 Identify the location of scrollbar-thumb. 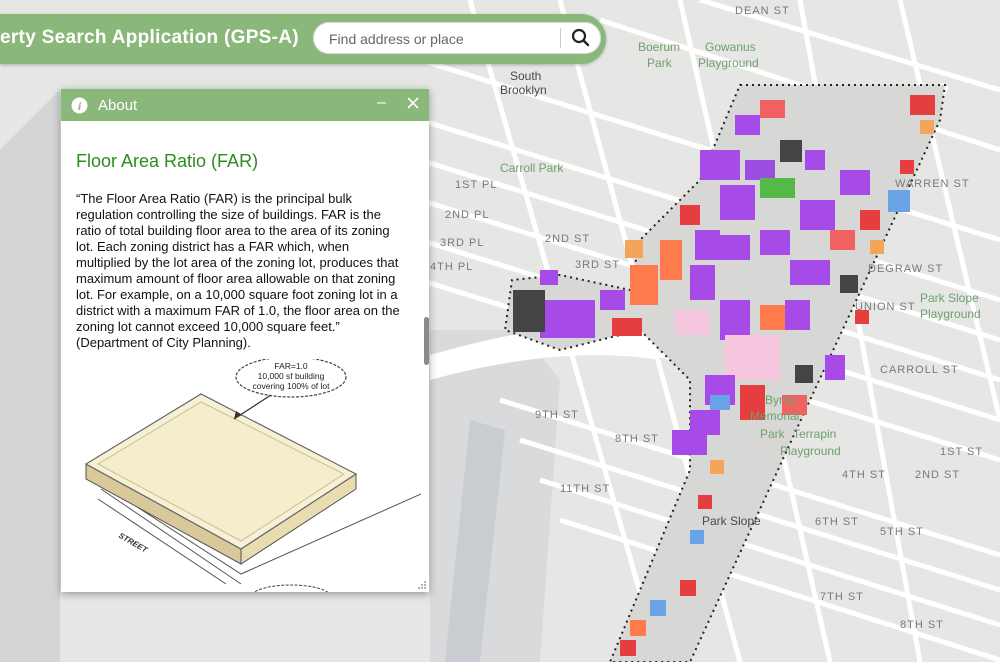
(426, 341).